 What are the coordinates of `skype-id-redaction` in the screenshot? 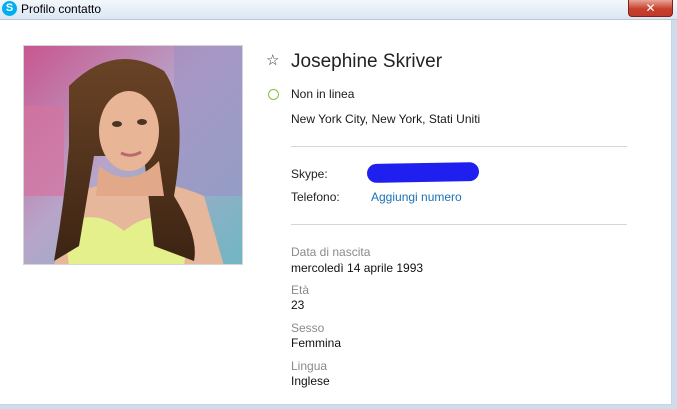 It's located at (423, 172).